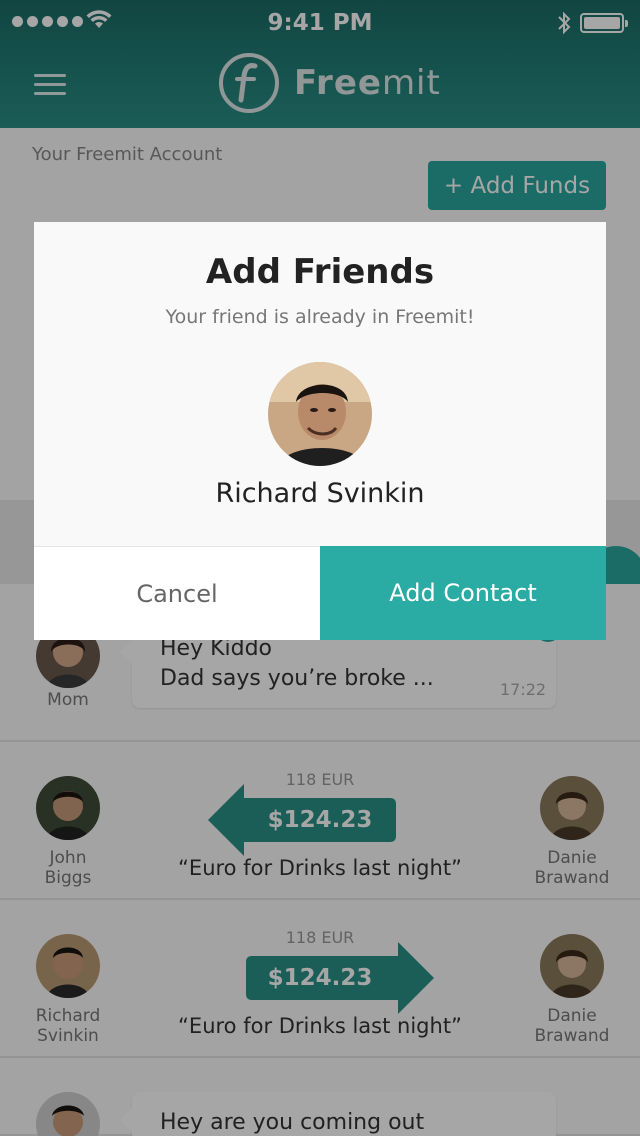 Image resolution: width=640 pixels, height=1136 pixels. I want to click on friend-name: Richard Svinkin, so click(320, 493).